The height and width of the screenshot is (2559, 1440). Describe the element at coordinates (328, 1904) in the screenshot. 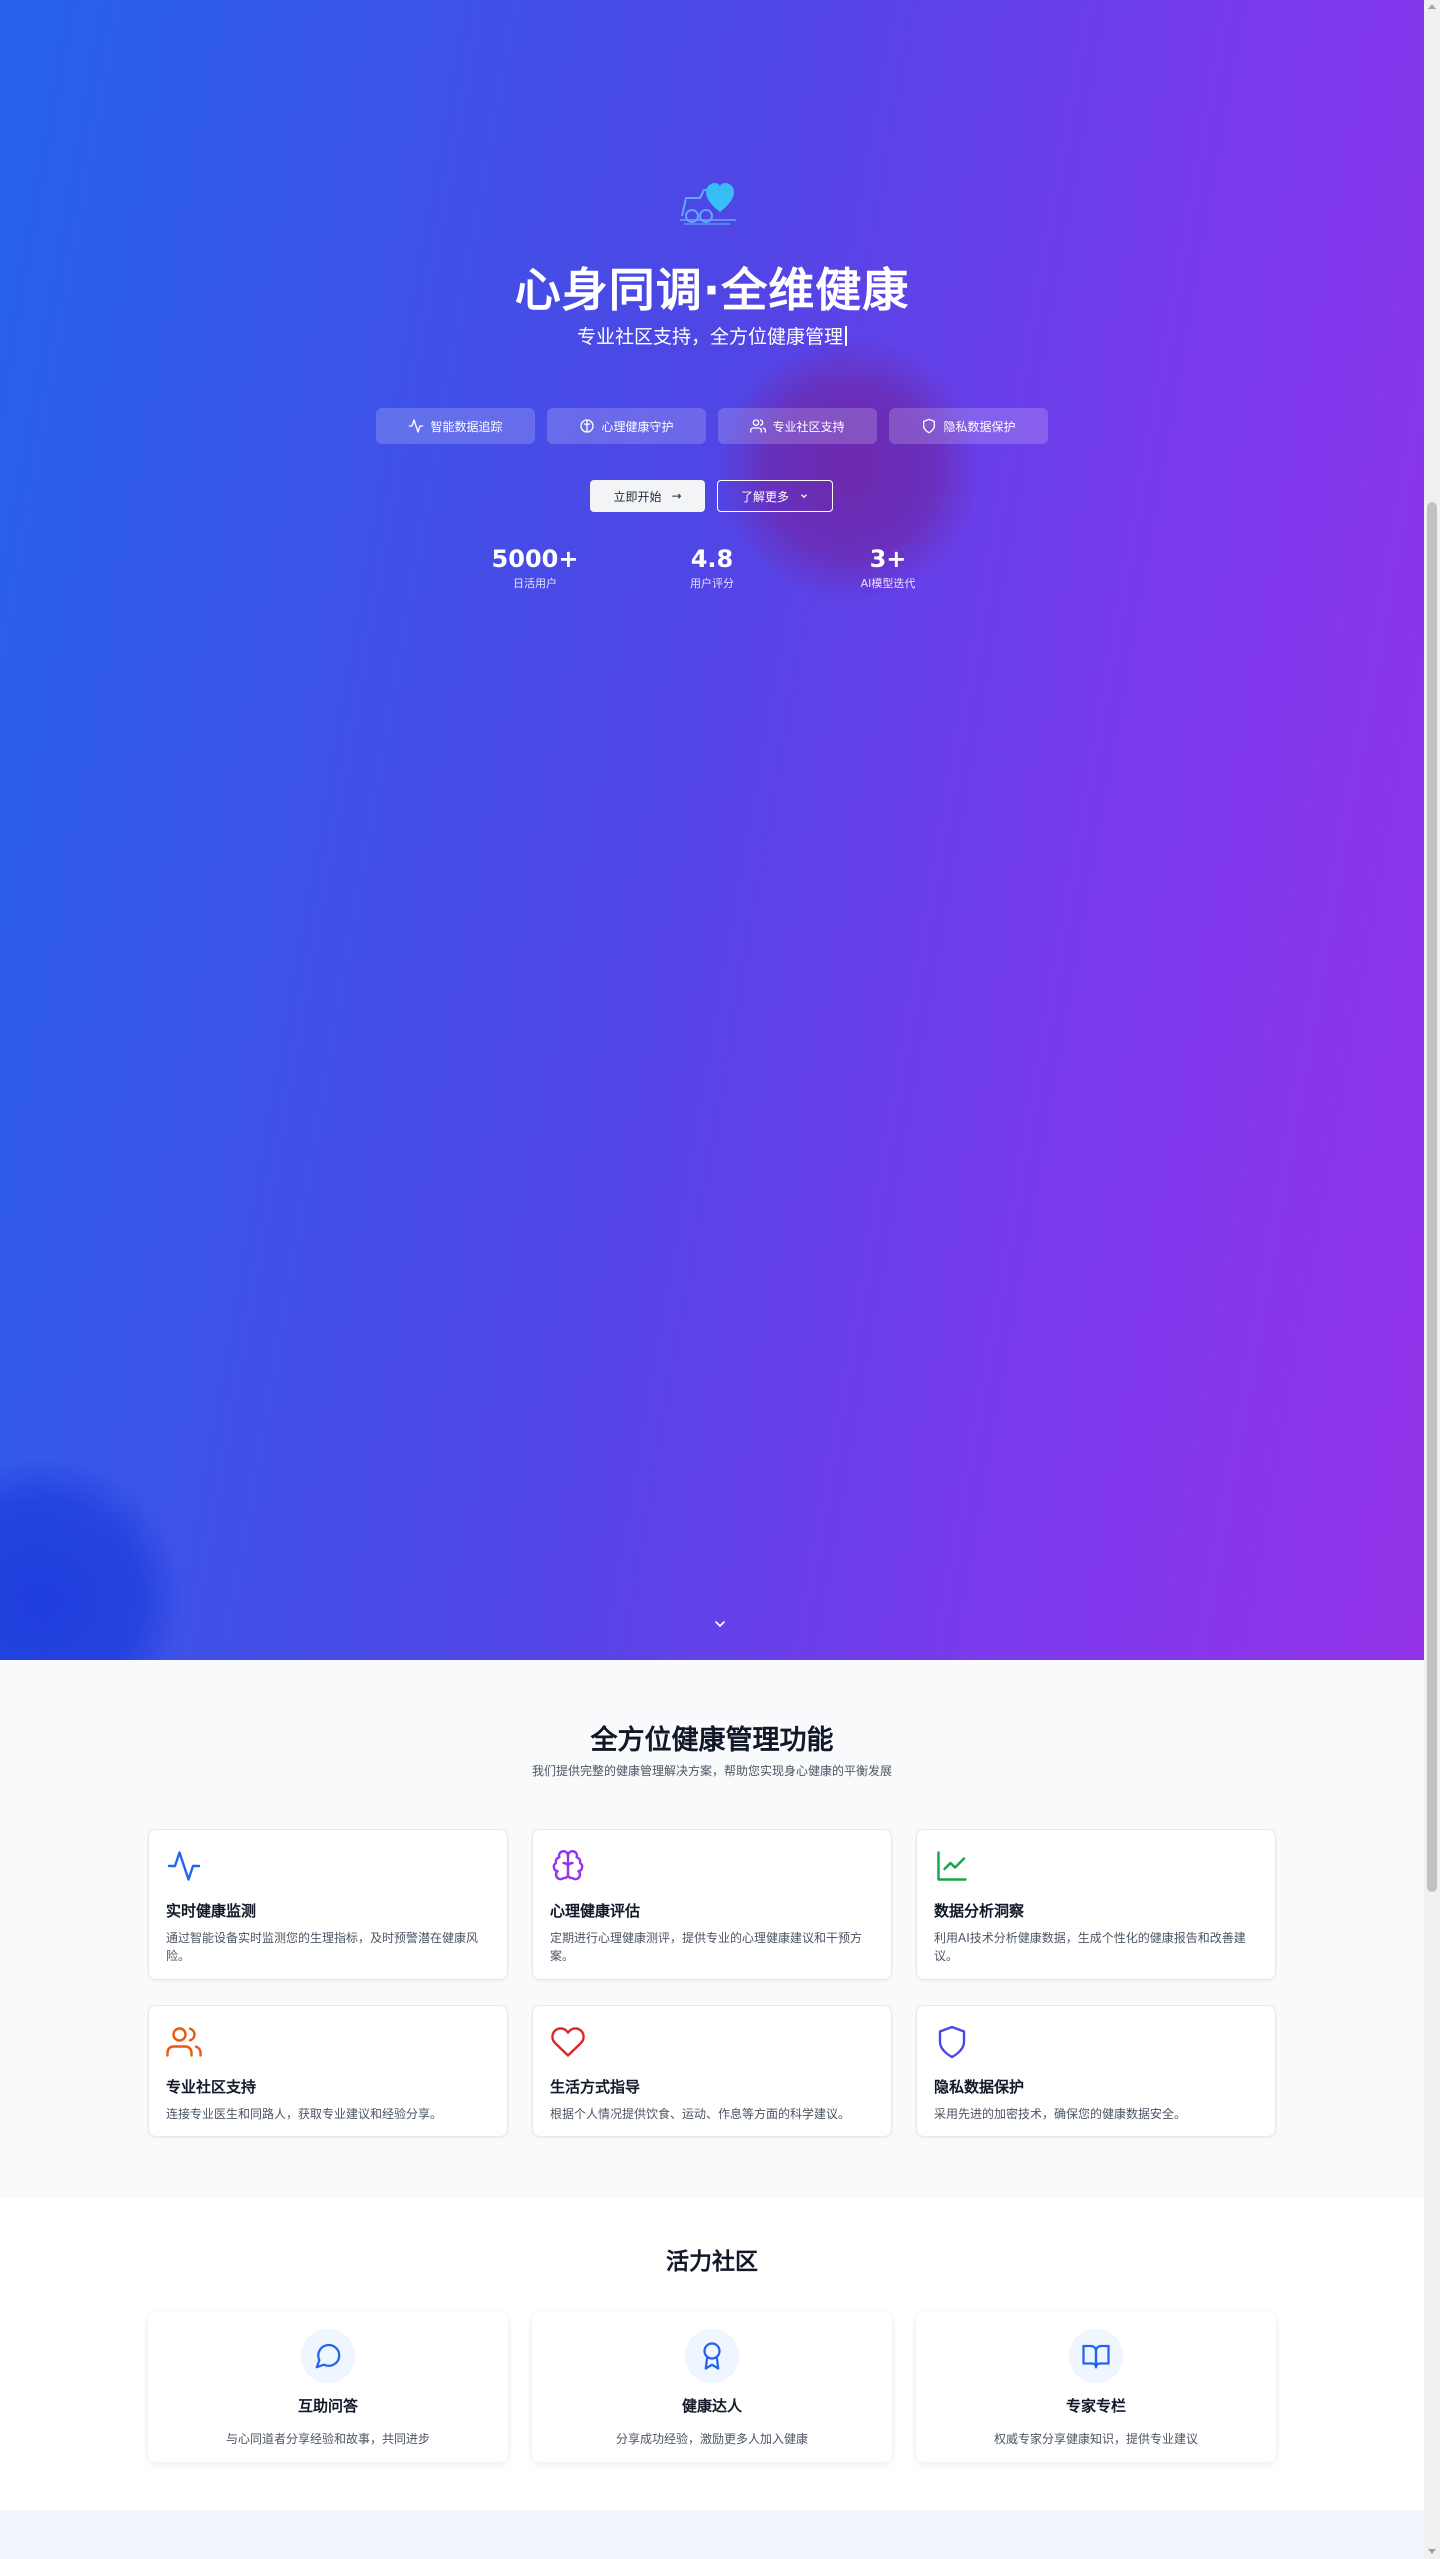

I see `feature-card-monitoring: 实时健康监测 通过智能设备实时监测您的生理指标，及时预警潜在健康风险。` at that location.